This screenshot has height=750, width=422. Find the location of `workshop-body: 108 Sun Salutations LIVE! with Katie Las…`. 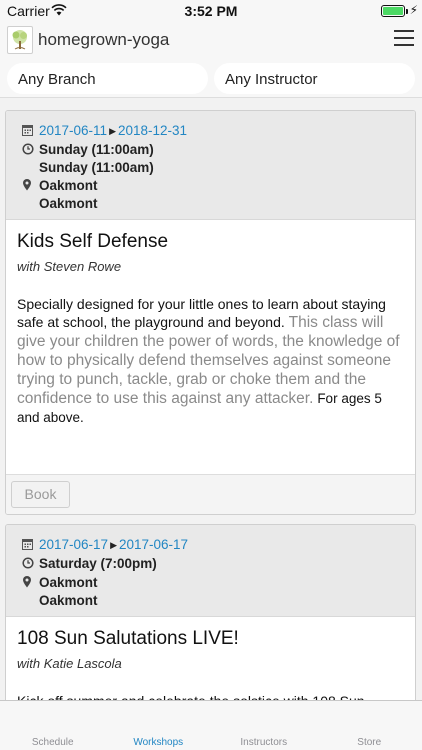

workshop-body: 108 Sun Salutations LIVE! with Katie Las… is located at coordinates (210, 659).